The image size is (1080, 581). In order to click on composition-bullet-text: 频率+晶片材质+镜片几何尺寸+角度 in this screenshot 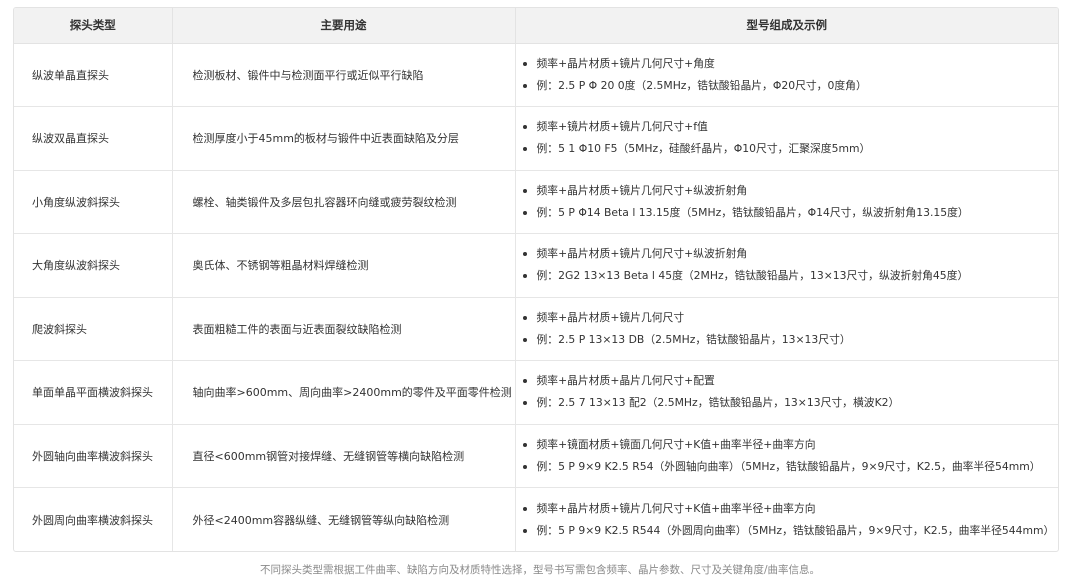, I will do `click(625, 63)`.